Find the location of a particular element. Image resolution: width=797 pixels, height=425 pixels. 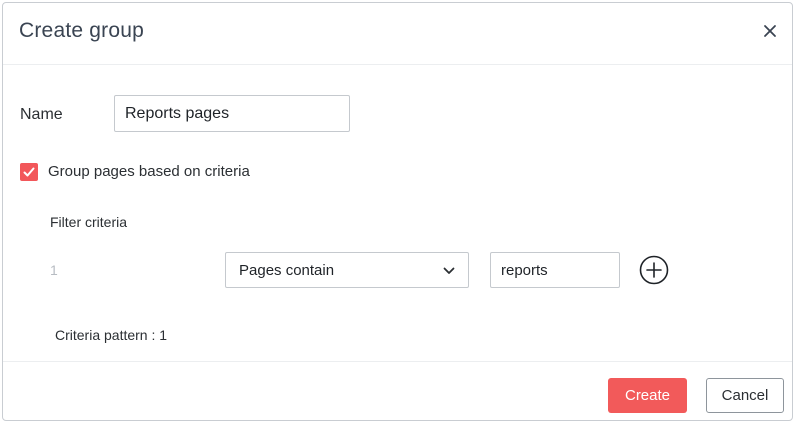

plus-circle-icon is located at coordinates (654, 270).